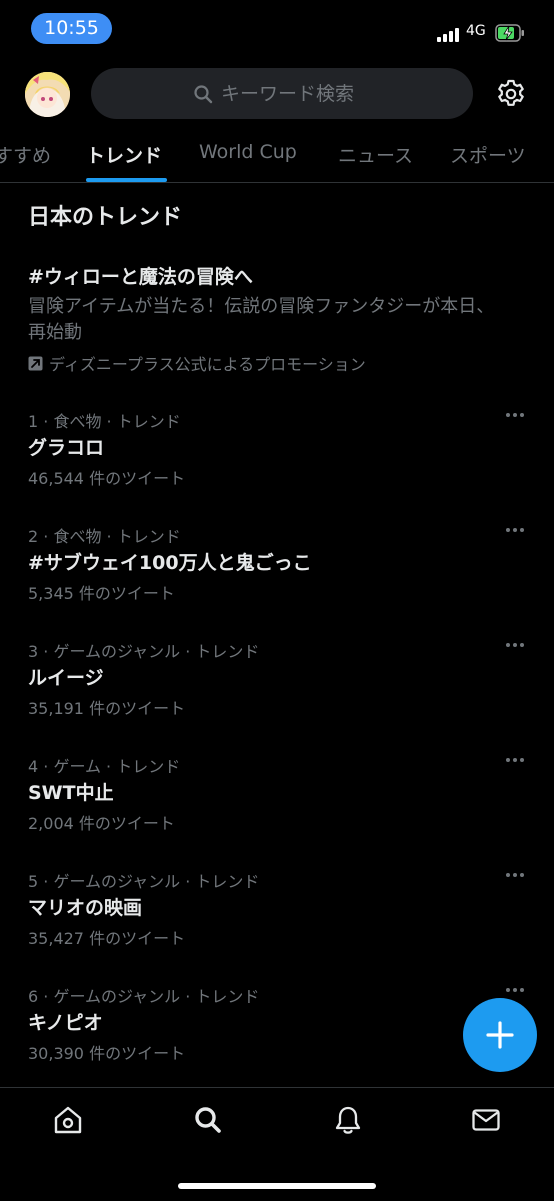  I want to click on search-bar, so click(282, 93).